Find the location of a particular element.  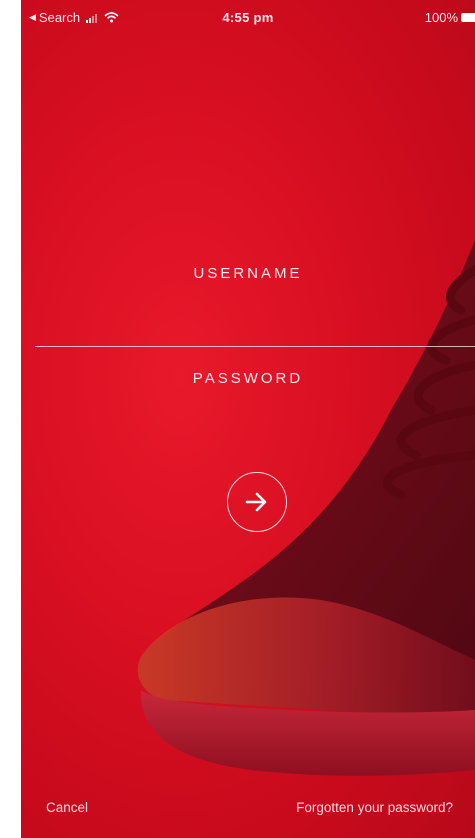

password-field: PASSWORD is located at coordinates (248, 378).